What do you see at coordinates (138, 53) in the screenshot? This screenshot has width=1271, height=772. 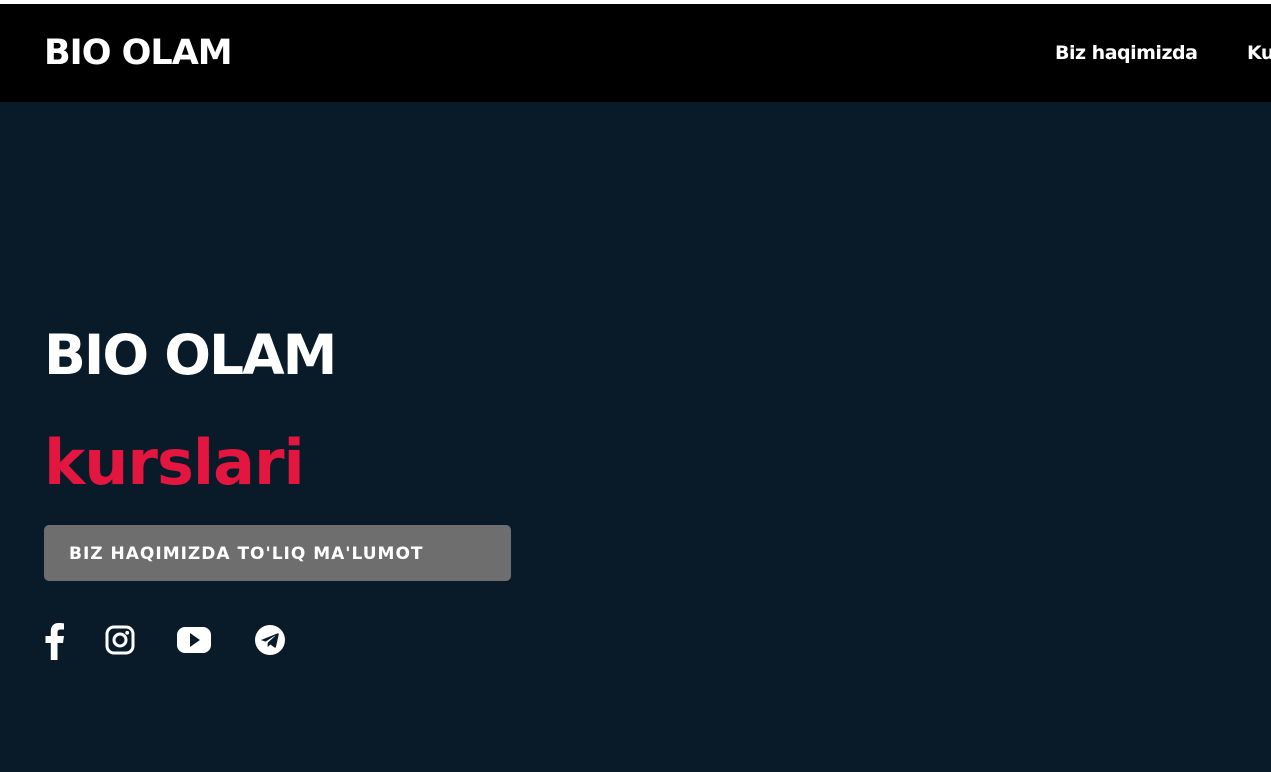 I see `brand-logo: BIO OLAM` at bounding box center [138, 53].